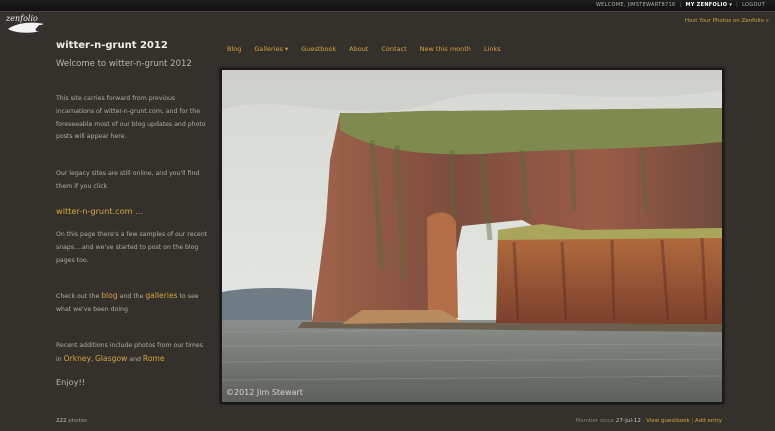 The width and height of the screenshot is (775, 431). What do you see at coordinates (393, 49) in the screenshot?
I see `nav-contact: Contact` at bounding box center [393, 49].